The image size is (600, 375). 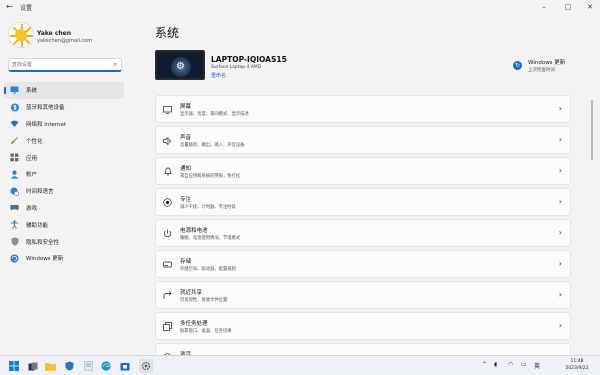 What do you see at coordinates (59, 65) in the screenshot?
I see `search-input` at bounding box center [59, 65].